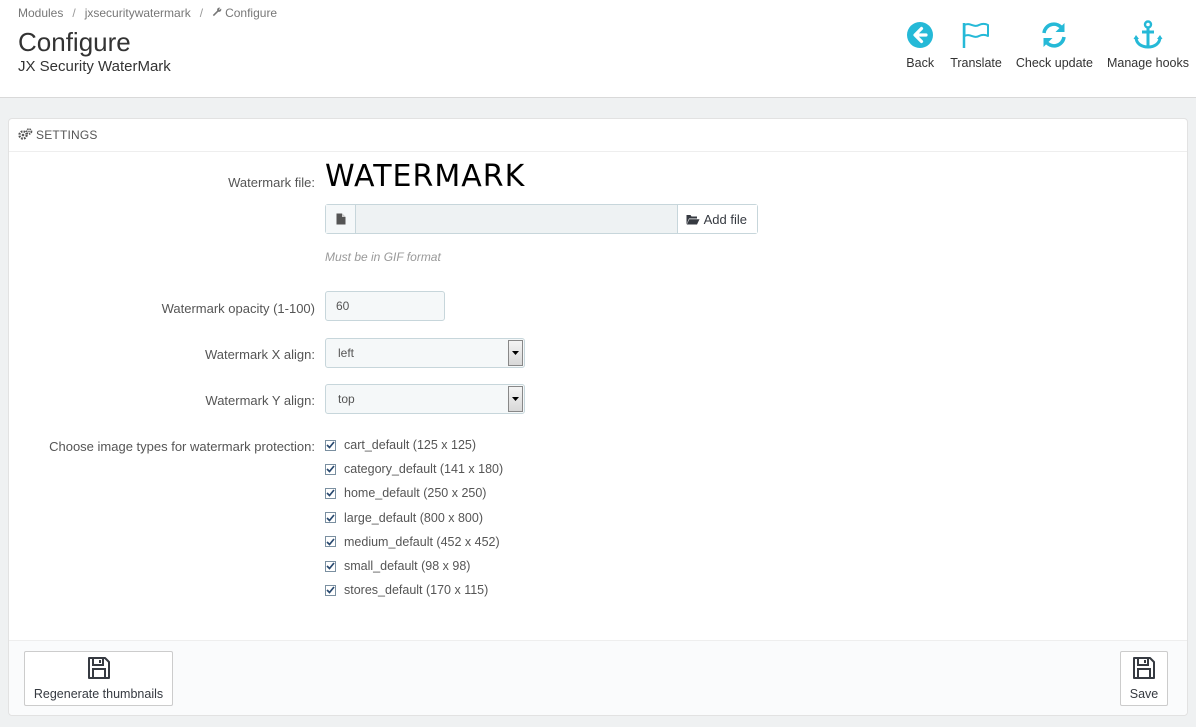 The width and height of the screenshot is (1196, 727). I want to click on refresh-icon, so click(1054, 35).